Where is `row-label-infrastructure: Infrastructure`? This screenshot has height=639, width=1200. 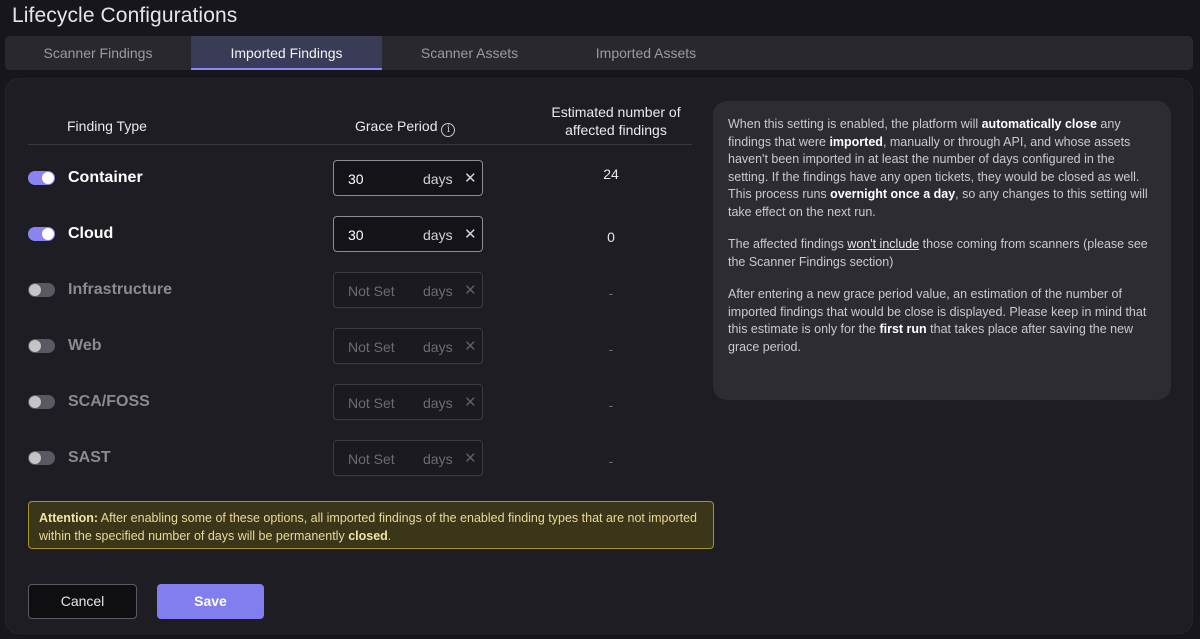 row-label-infrastructure: Infrastructure is located at coordinates (120, 289).